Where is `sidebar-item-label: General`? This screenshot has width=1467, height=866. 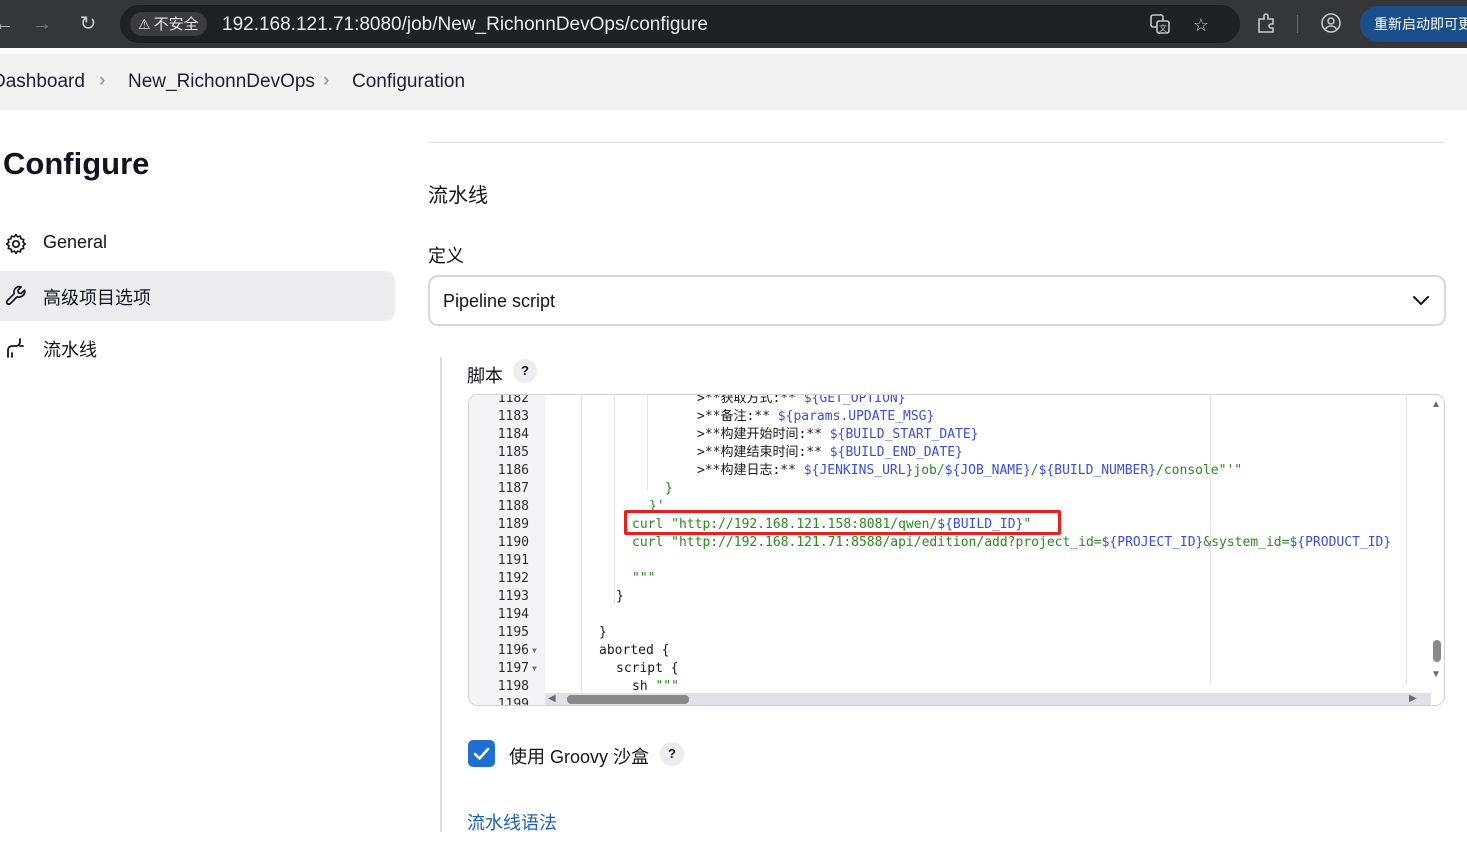
sidebar-item-label: General is located at coordinates (75, 242).